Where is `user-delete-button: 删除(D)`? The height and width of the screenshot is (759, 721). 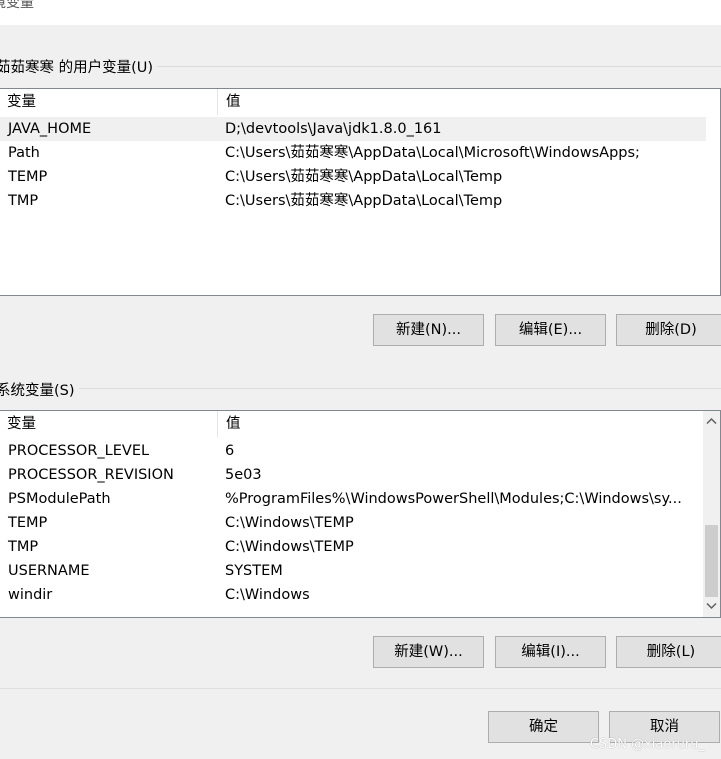 user-delete-button: 删除(D) is located at coordinates (668, 330).